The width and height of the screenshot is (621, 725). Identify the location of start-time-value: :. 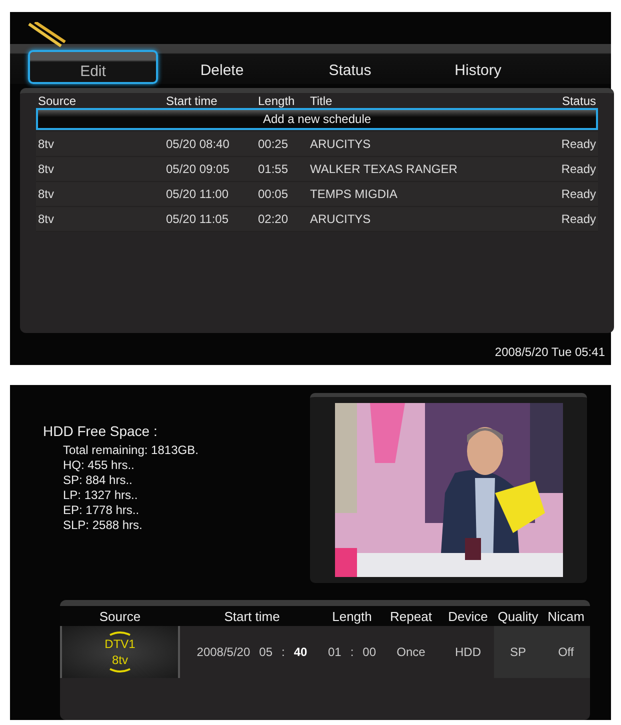
(283, 652).